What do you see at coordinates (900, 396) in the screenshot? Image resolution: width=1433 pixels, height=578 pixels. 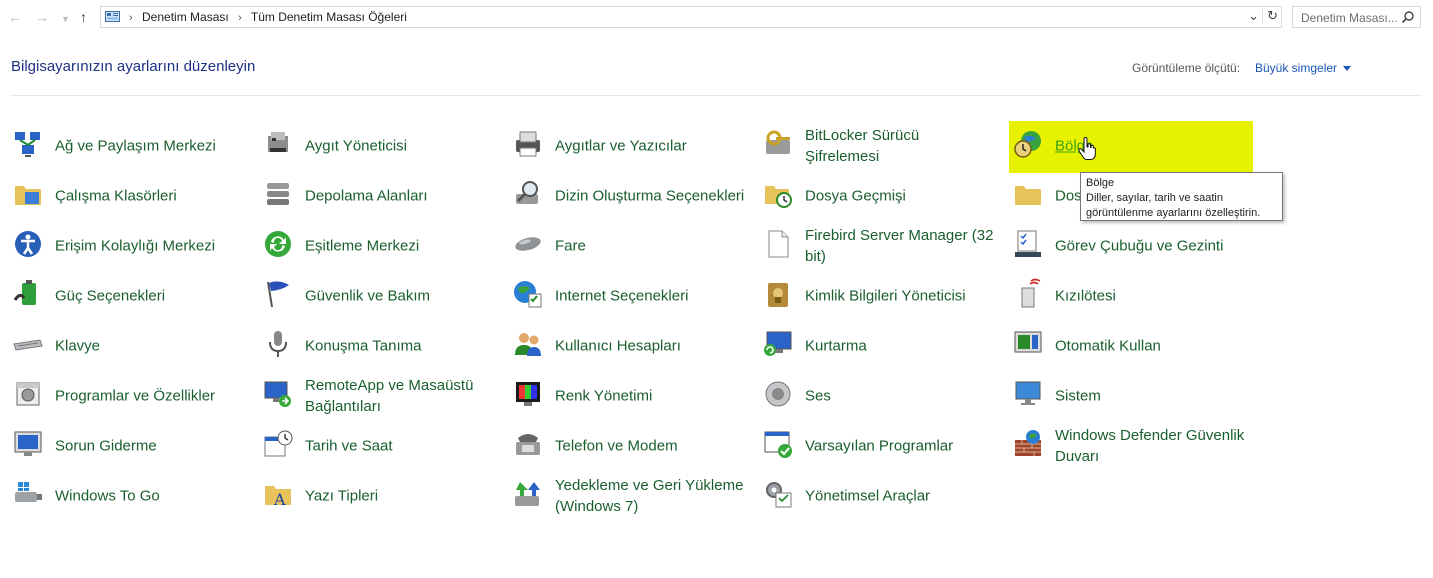 I see `control-panel-item-label: Ses` at bounding box center [900, 396].